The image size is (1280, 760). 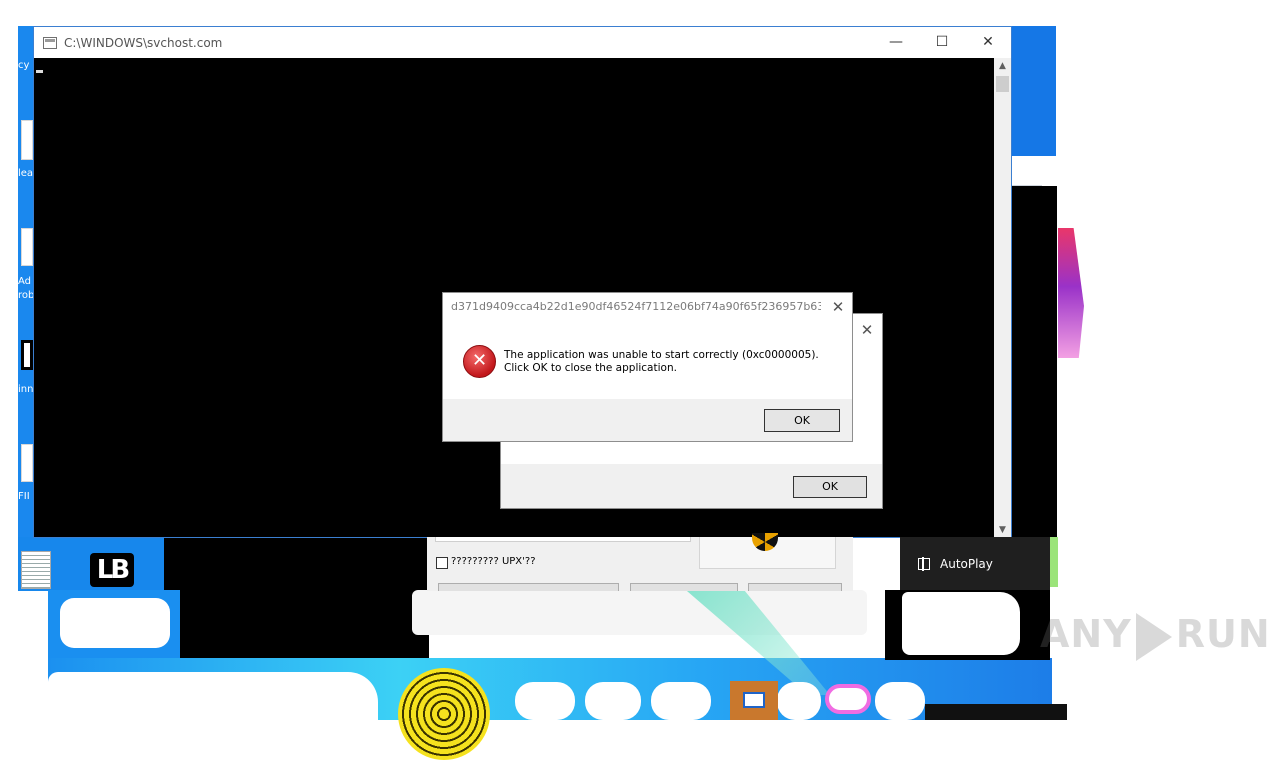 What do you see at coordinates (1086, 634) in the screenshot?
I see `watermark-text: ANY` at bounding box center [1086, 634].